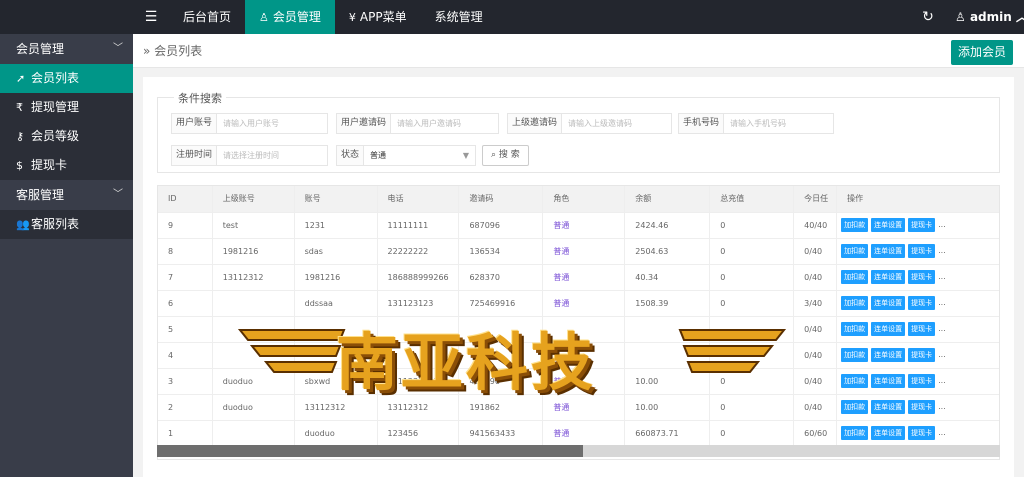 The height and width of the screenshot is (477, 1024). What do you see at coordinates (989, 17) in the screenshot?
I see `user-menu: ♙ admin ︿` at bounding box center [989, 17].